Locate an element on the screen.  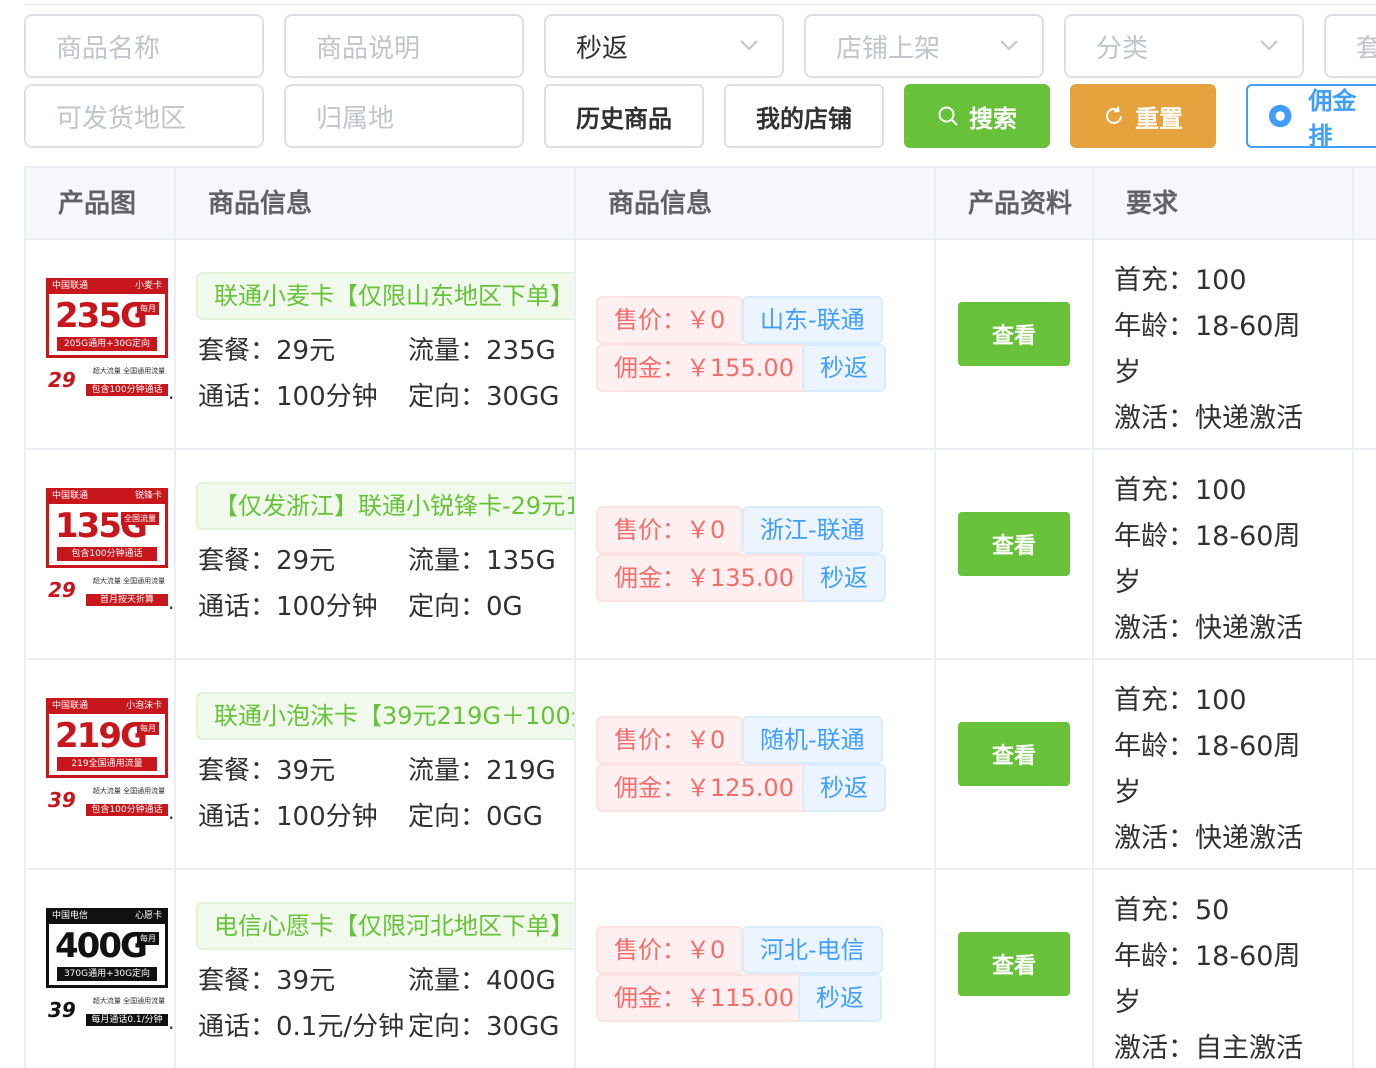
thumb-data-amount: 235G is located at coordinates (101, 316).